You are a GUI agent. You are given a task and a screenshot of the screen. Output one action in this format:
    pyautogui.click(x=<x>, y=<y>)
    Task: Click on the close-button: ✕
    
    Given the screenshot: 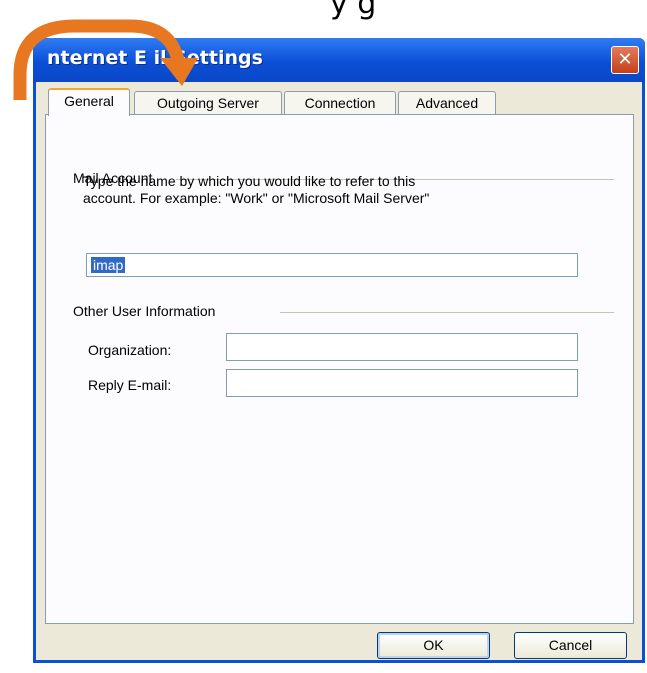 What is the action you would take?
    pyautogui.click(x=625, y=60)
    